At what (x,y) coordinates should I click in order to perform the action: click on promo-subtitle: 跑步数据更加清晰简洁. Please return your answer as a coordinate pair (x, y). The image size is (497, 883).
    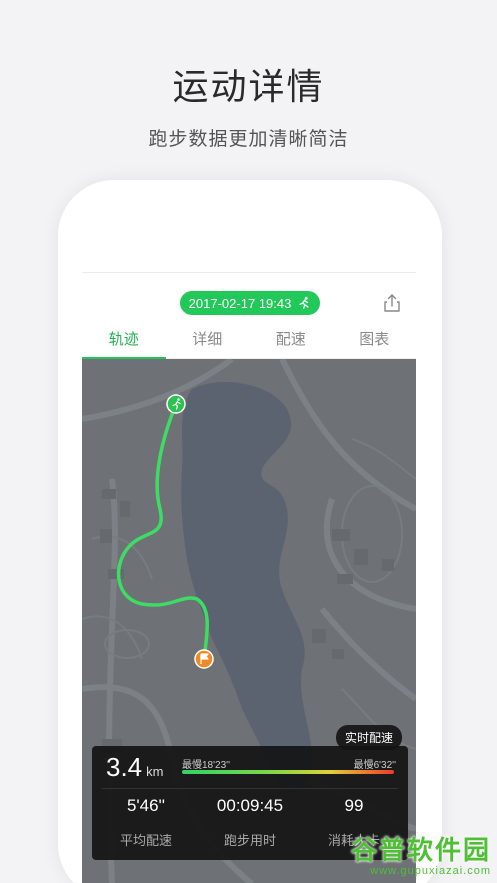
    Looking at the image, I should click on (248, 139).